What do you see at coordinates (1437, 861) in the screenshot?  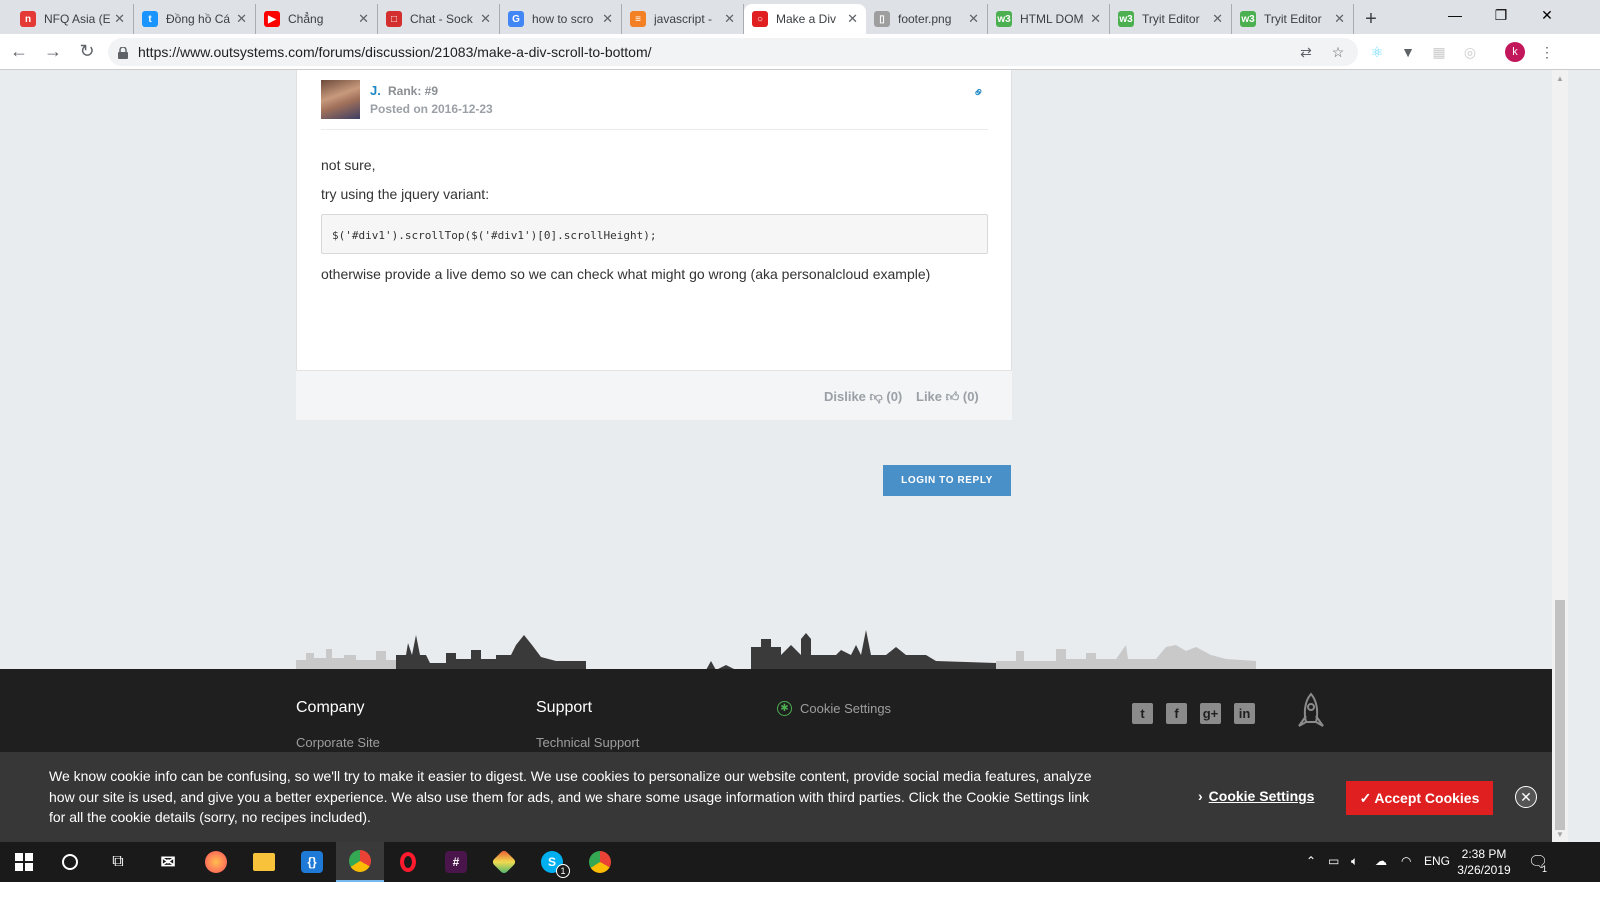 I see `language-indicator: ENG` at bounding box center [1437, 861].